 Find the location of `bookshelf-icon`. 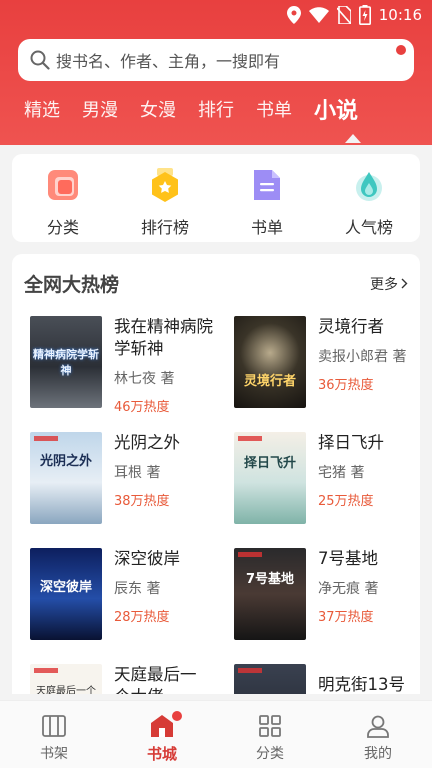

bookshelf-icon is located at coordinates (54, 726).